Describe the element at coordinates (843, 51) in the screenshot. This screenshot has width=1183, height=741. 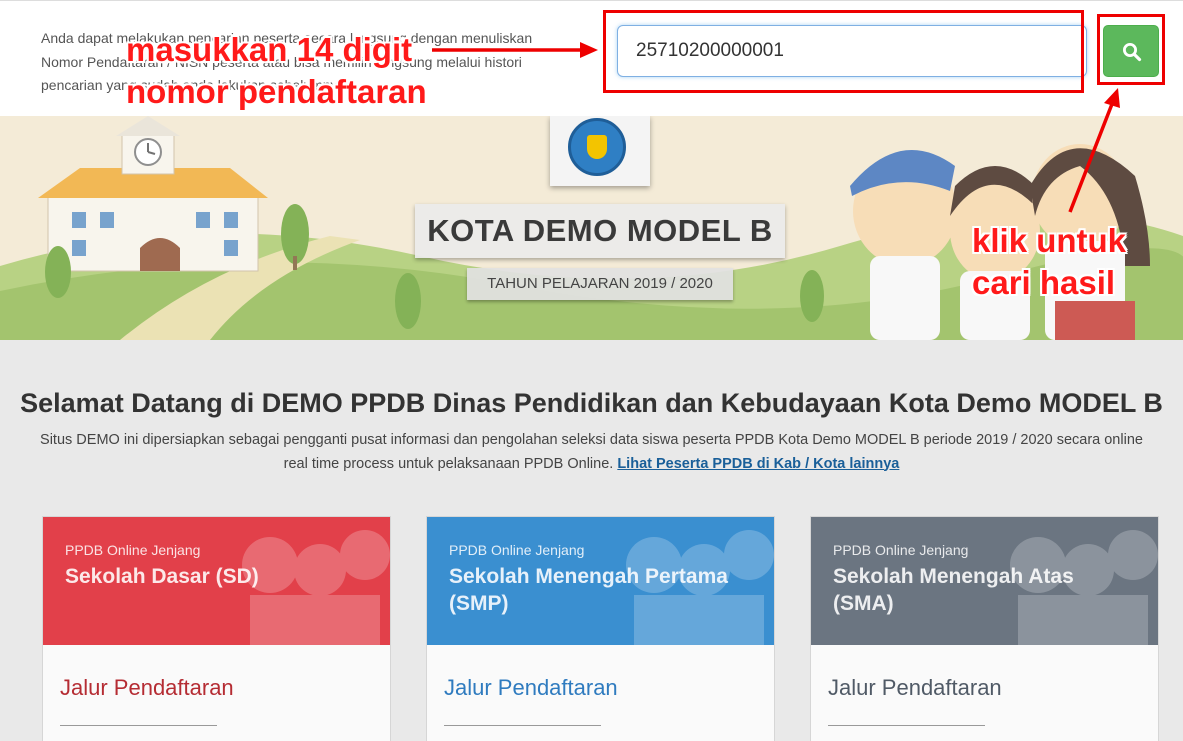
I see `input-highlight-box` at that location.